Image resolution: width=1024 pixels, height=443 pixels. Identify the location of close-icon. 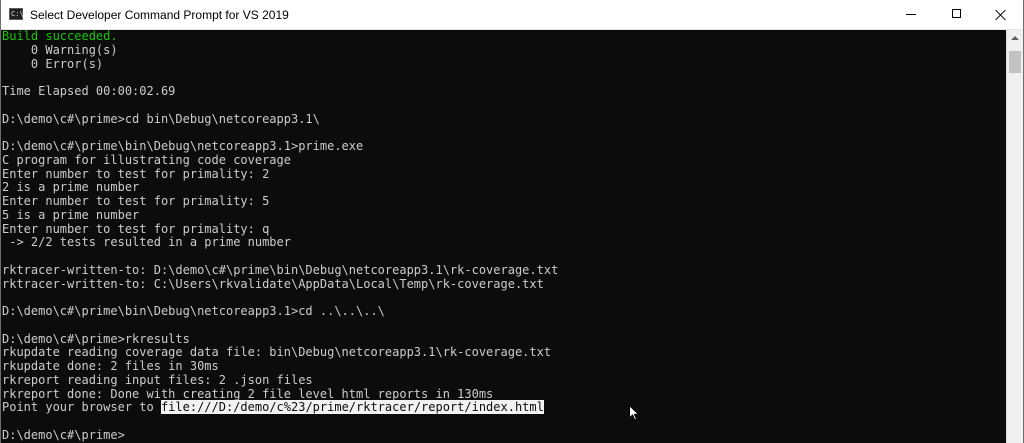
(1001, 15).